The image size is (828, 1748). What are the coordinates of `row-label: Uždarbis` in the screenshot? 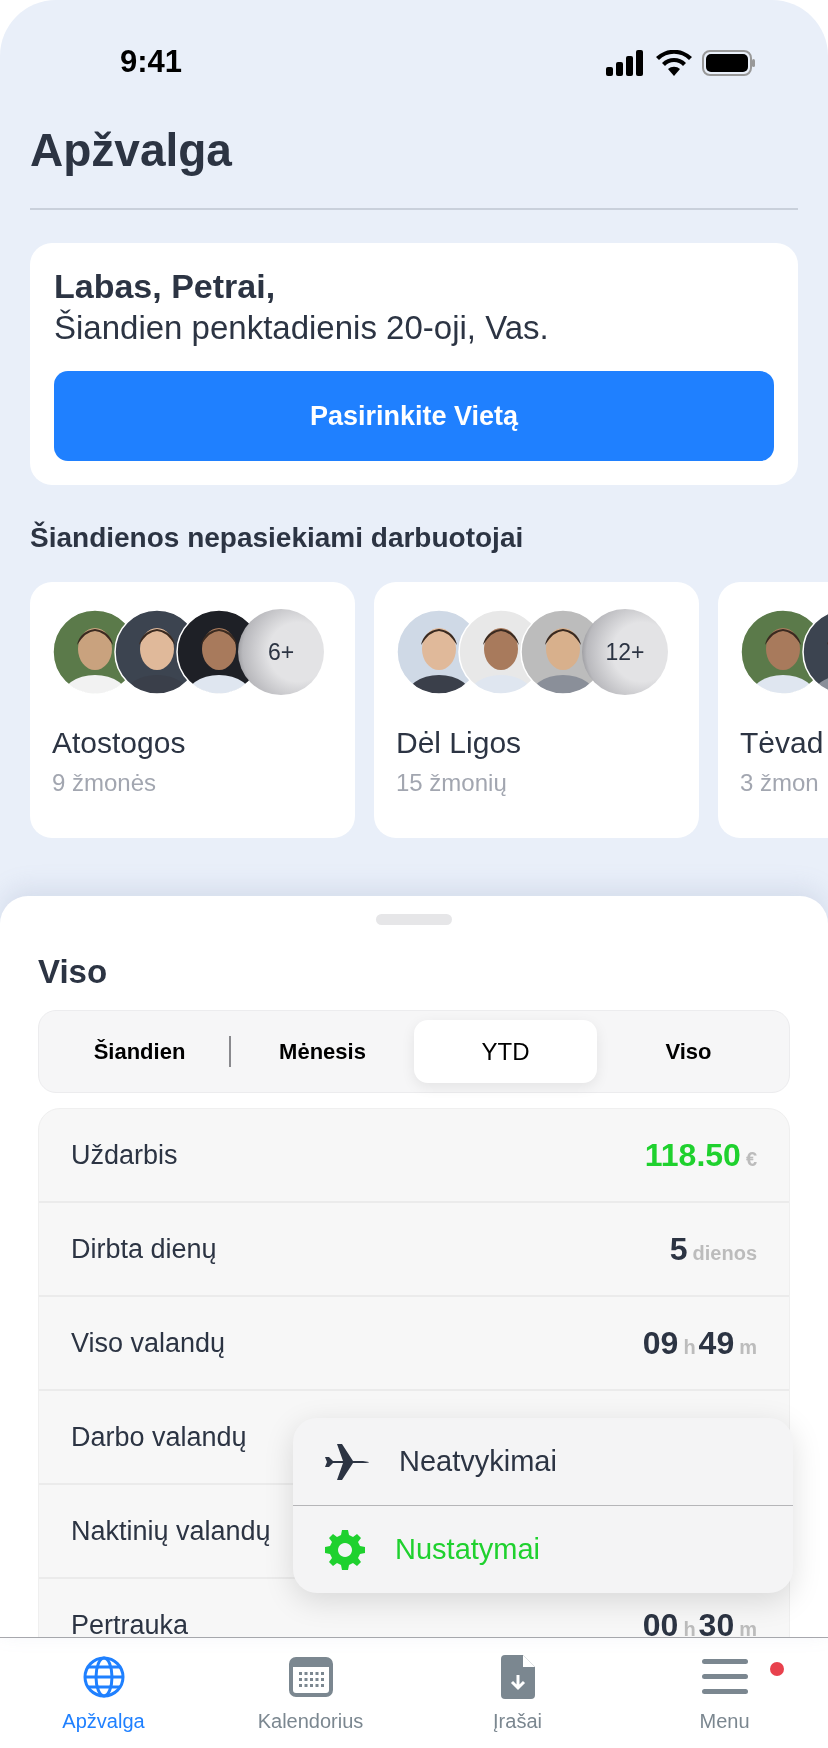 It's located at (124, 1155).